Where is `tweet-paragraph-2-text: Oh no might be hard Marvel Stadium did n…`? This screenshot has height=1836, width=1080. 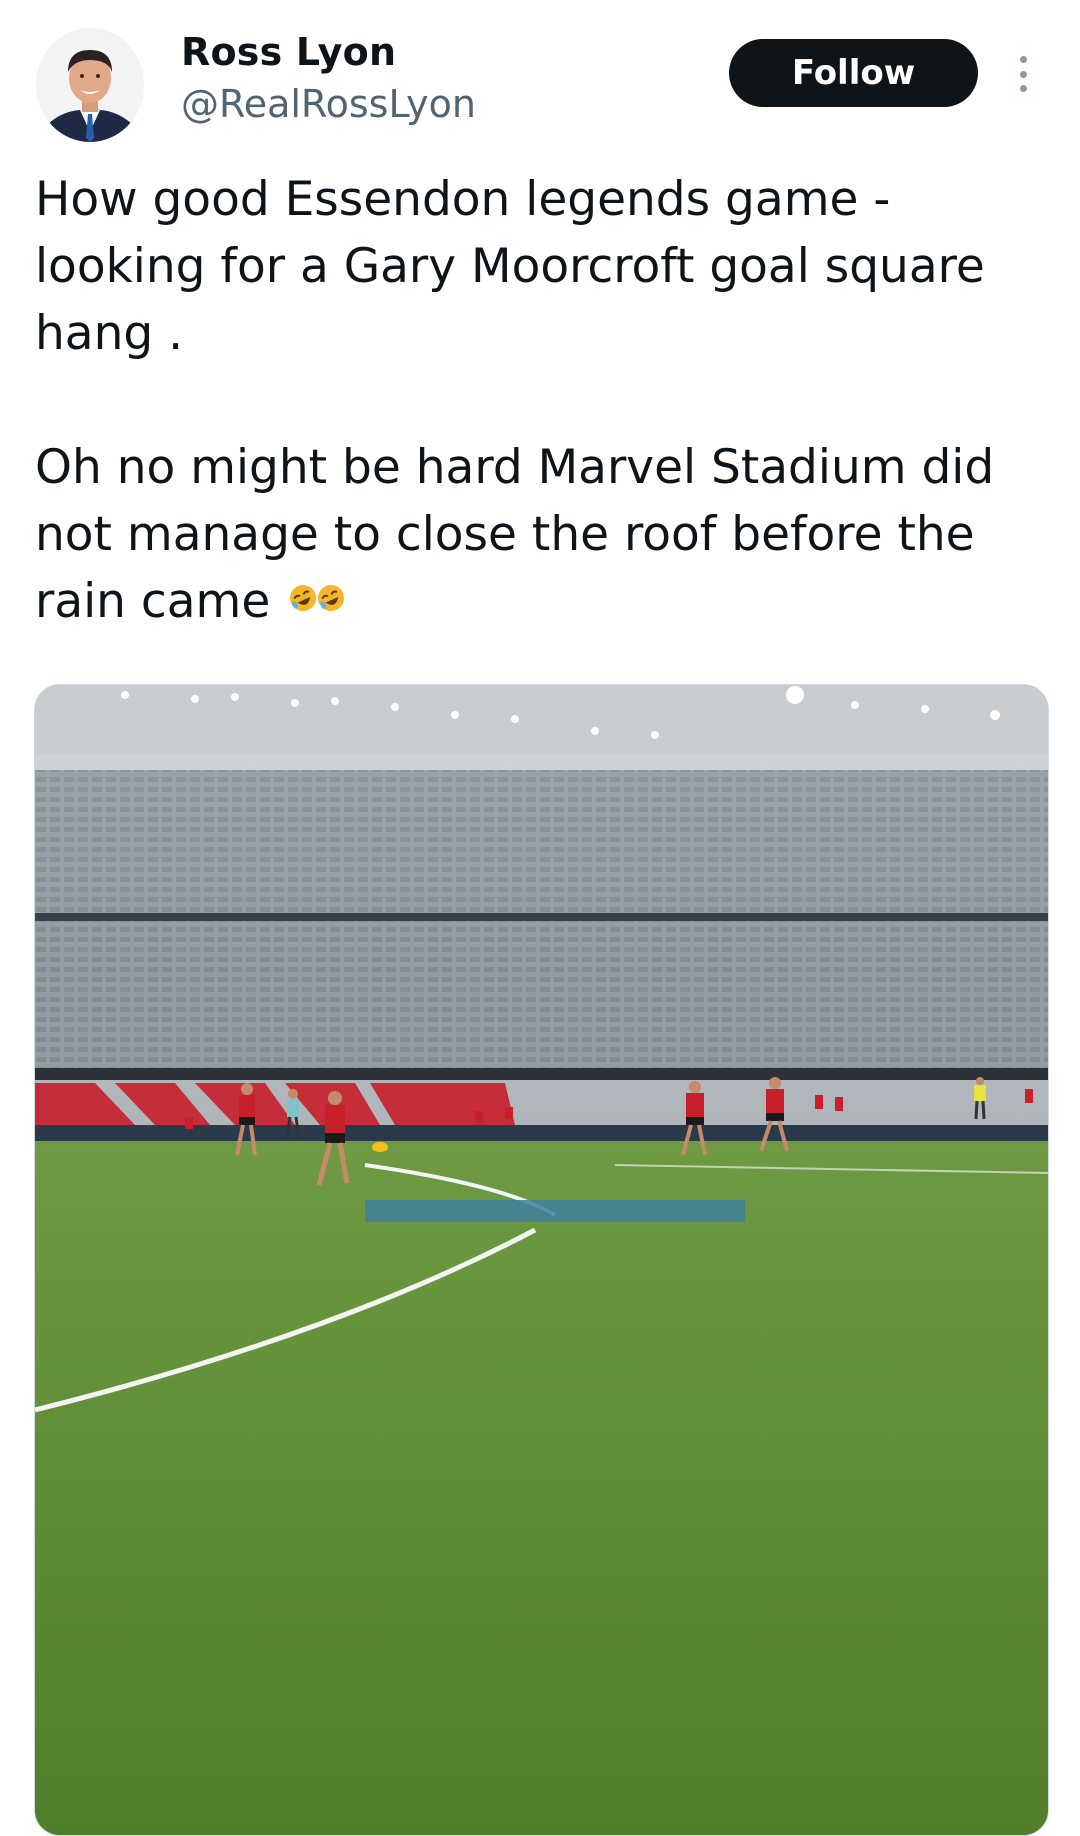 tweet-paragraph-2-text: Oh no might be hard Marvel Stadium did n… is located at coordinates (515, 534).